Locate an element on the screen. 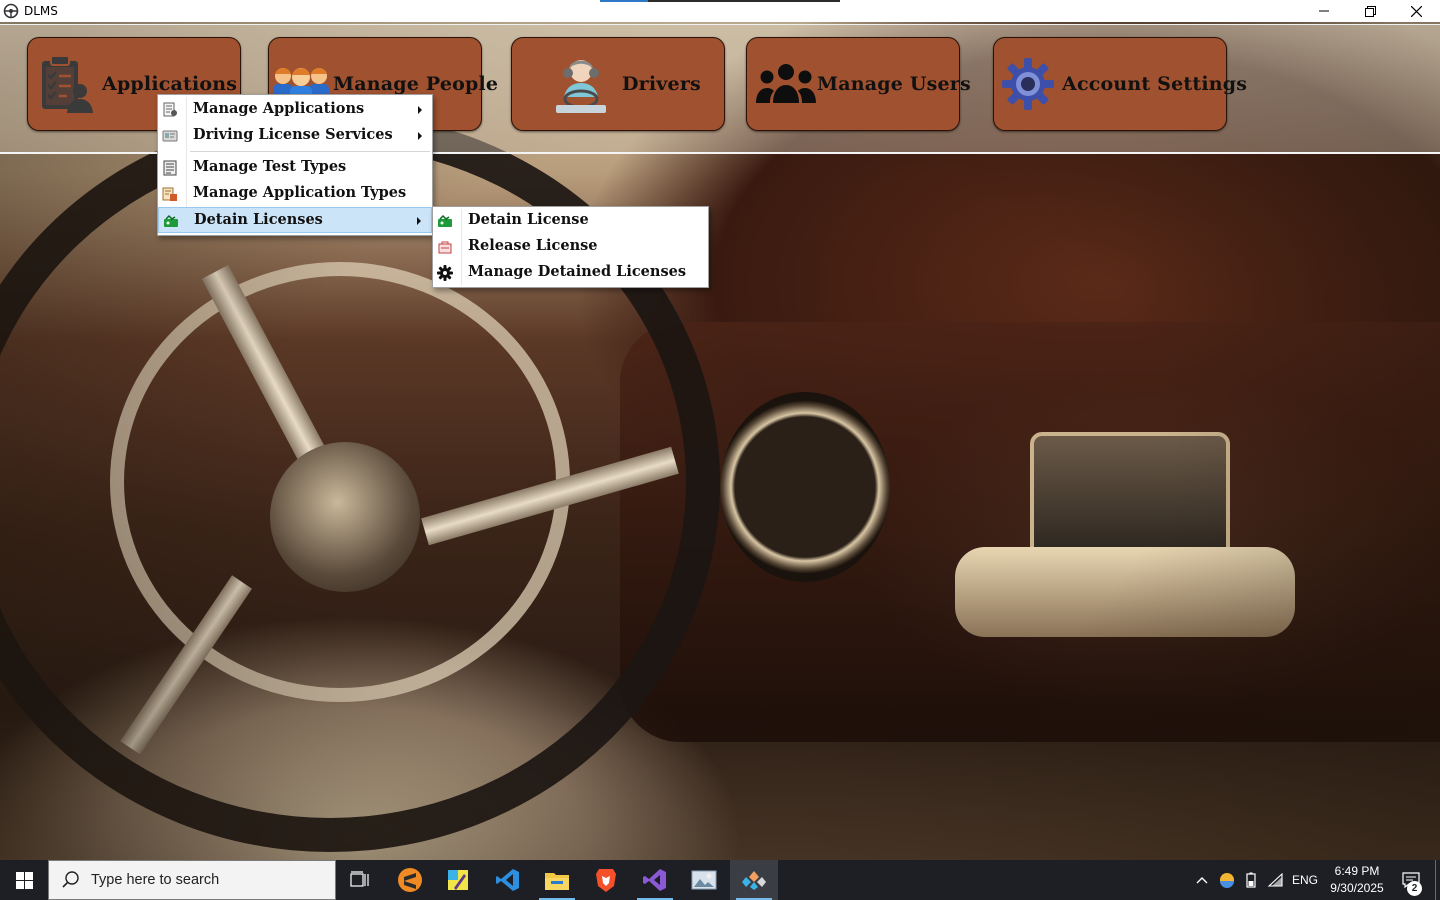  menu-item-manage-detained-licenses: Manage Detained Licenses is located at coordinates (570, 273).